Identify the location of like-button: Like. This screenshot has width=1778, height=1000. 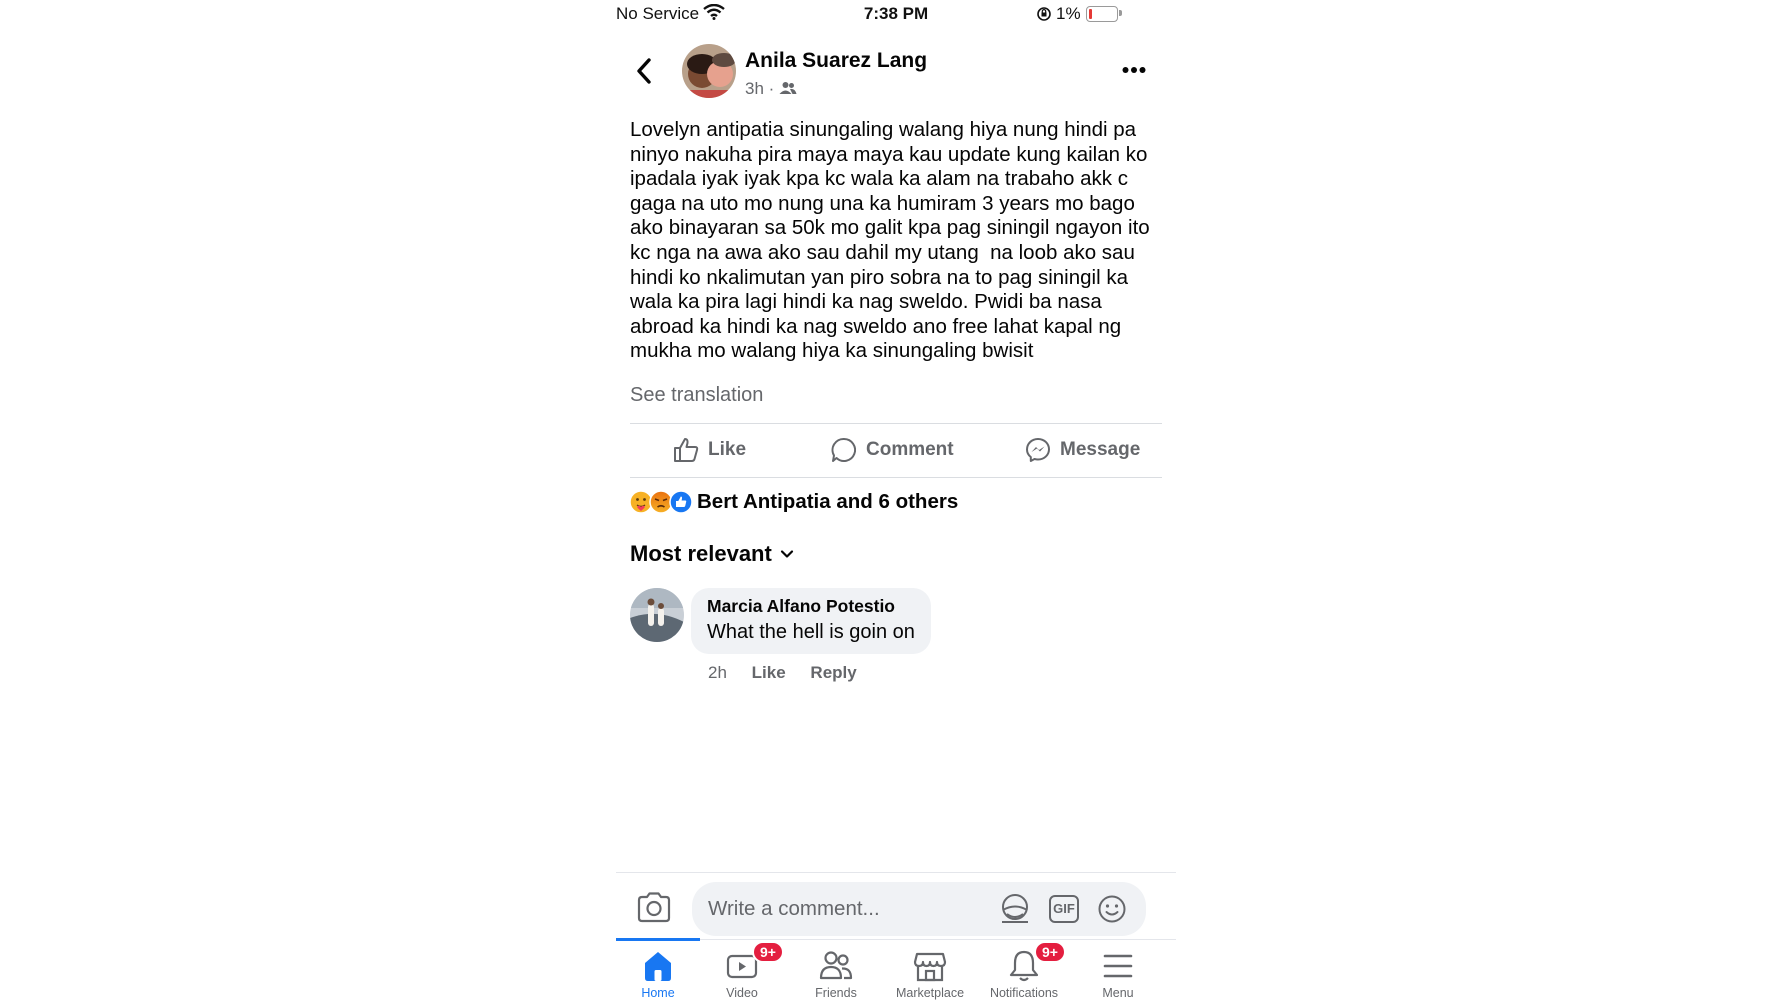
(709, 450).